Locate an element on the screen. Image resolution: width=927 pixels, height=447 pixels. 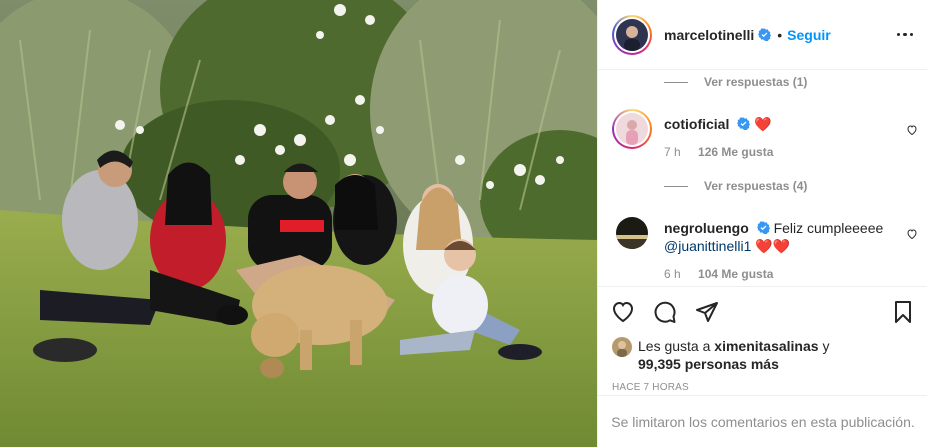
comment-likes: 104 Me gusta is located at coordinates (735, 274).